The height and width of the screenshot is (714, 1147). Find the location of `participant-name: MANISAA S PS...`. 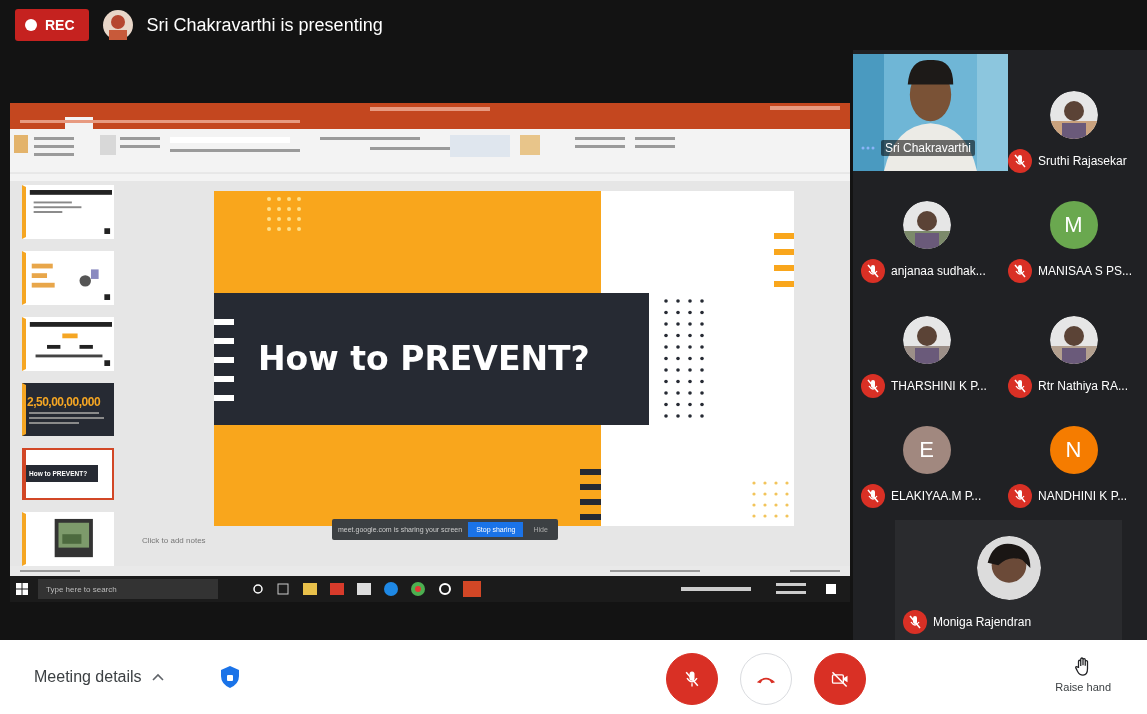

participant-name: MANISAA S PS... is located at coordinates (1085, 271).